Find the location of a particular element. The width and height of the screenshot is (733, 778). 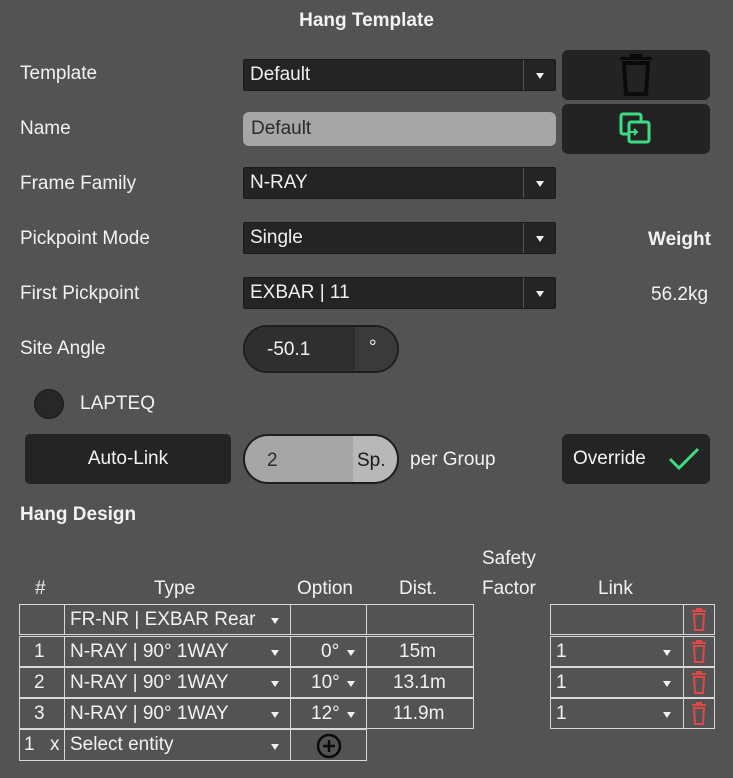

pickpoint-mode-select: Single is located at coordinates (399, 238).